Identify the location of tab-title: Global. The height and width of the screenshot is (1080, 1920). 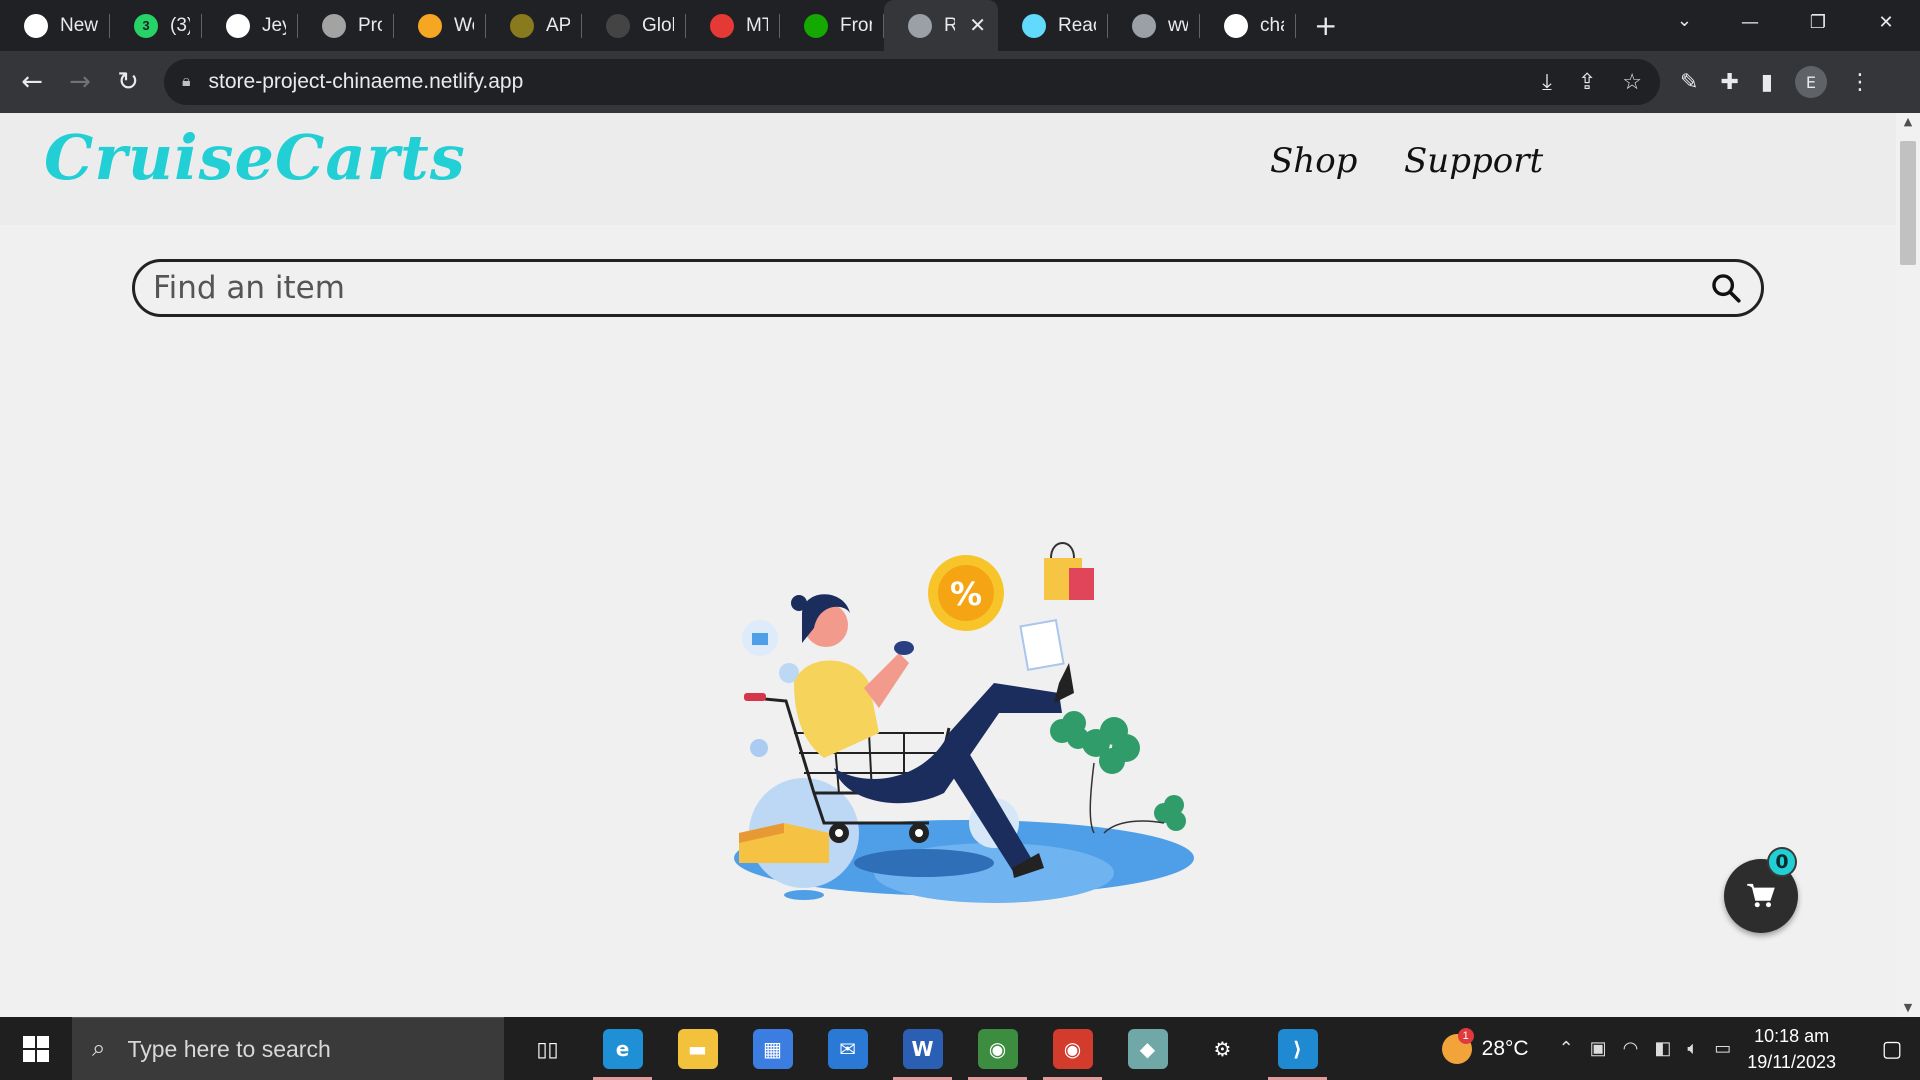
(658, 25).